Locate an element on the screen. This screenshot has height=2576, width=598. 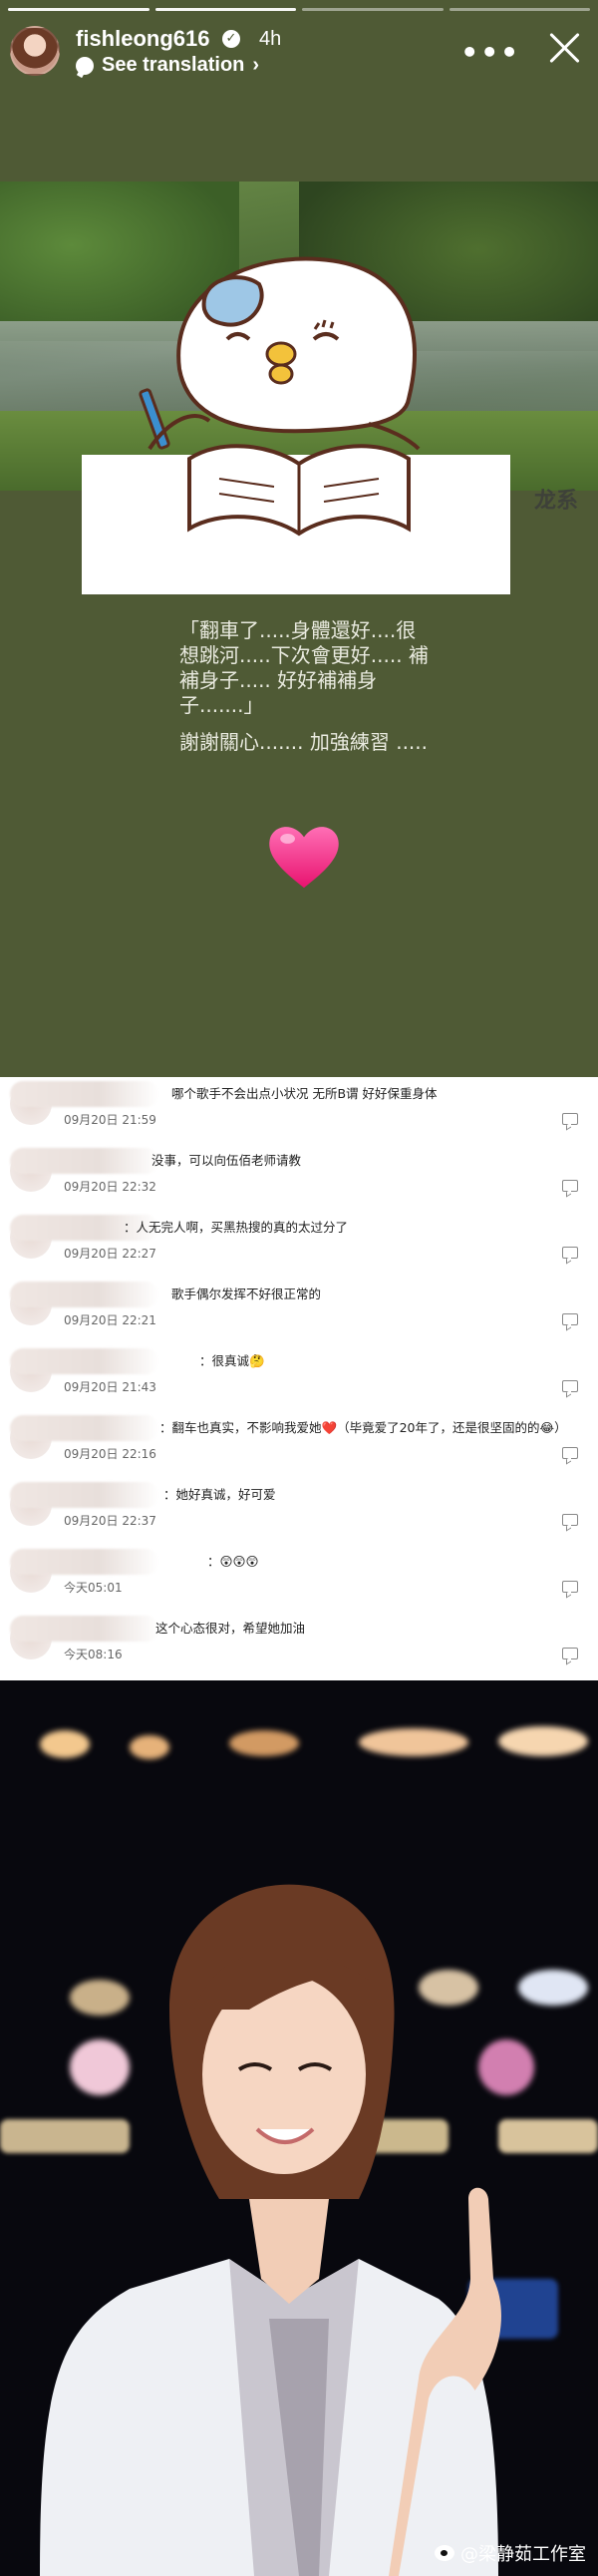
comment-timestamp: 09月20日 22:37 is located at coordinates (110, 1521).